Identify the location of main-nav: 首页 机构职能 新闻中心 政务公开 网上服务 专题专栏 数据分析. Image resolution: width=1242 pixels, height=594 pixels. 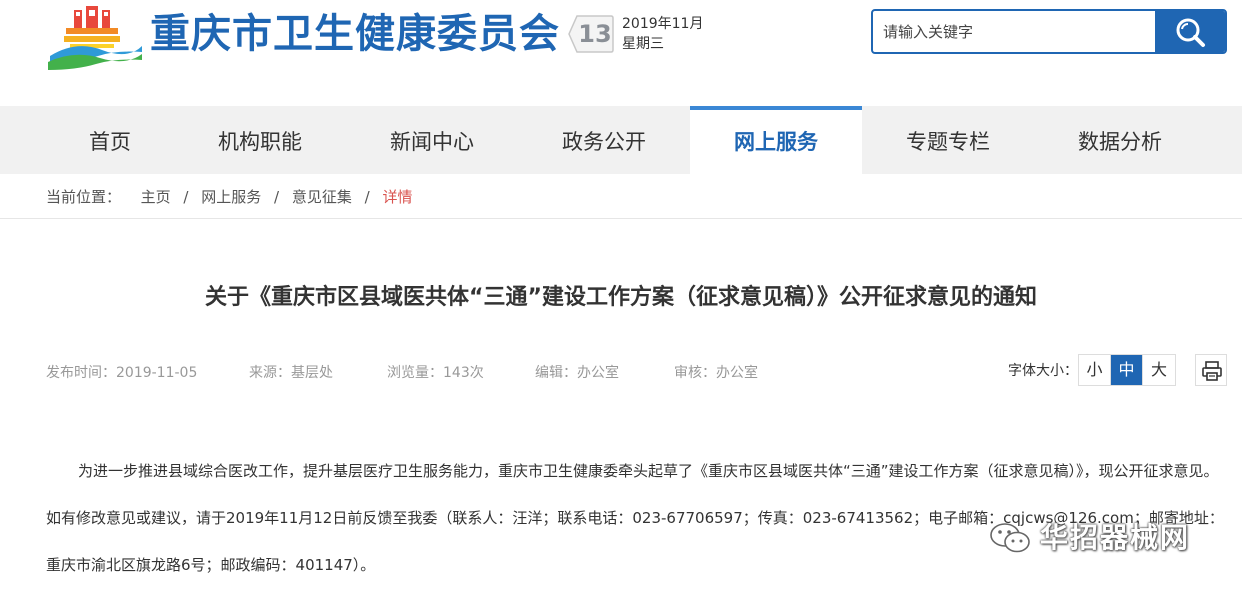
(621, 140).